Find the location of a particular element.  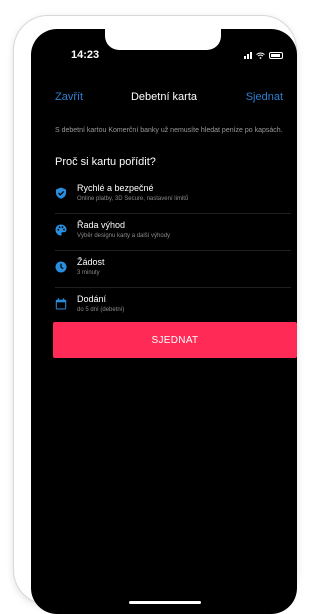

battery-icon is located at coordinates (276, 55).